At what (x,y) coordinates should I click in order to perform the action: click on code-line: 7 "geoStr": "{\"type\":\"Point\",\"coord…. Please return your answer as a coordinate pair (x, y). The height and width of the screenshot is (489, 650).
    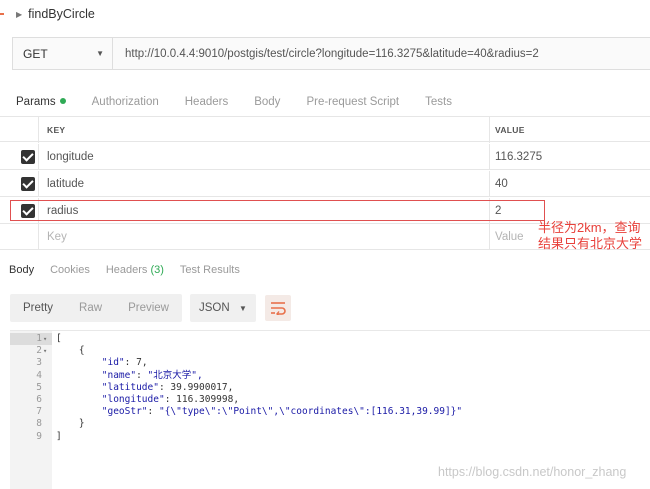
    Looking at the image, I should click on (330, 412).